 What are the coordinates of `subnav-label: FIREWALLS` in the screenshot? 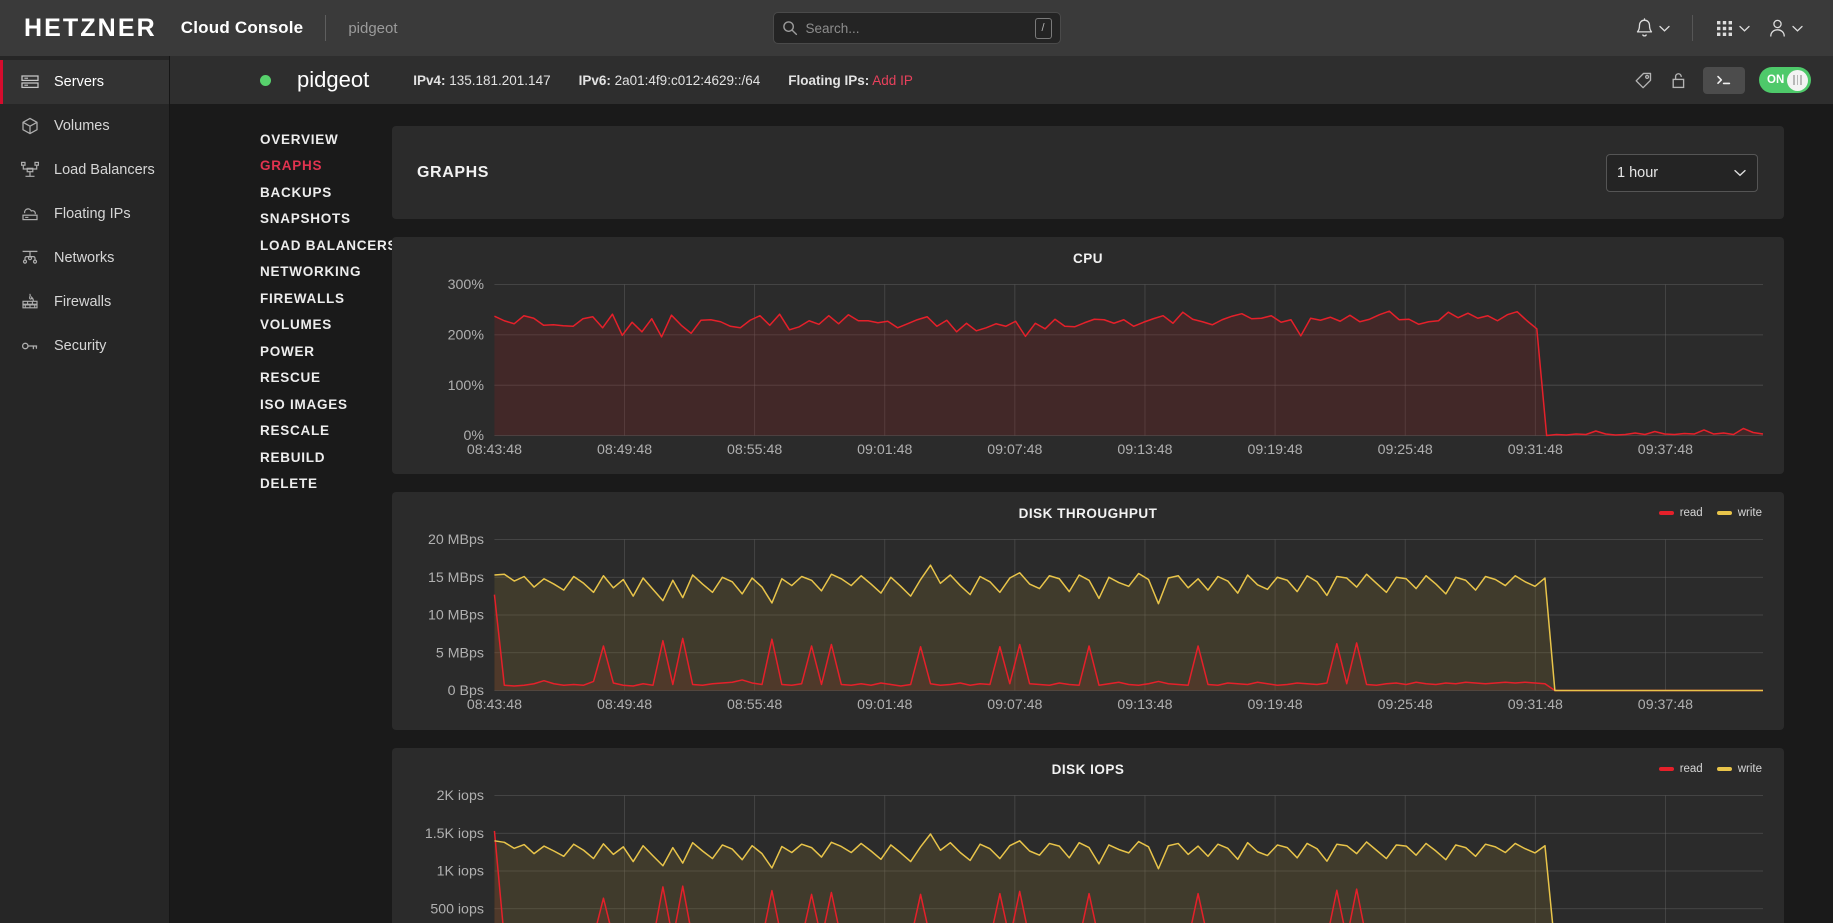 It's located at (302, 298).